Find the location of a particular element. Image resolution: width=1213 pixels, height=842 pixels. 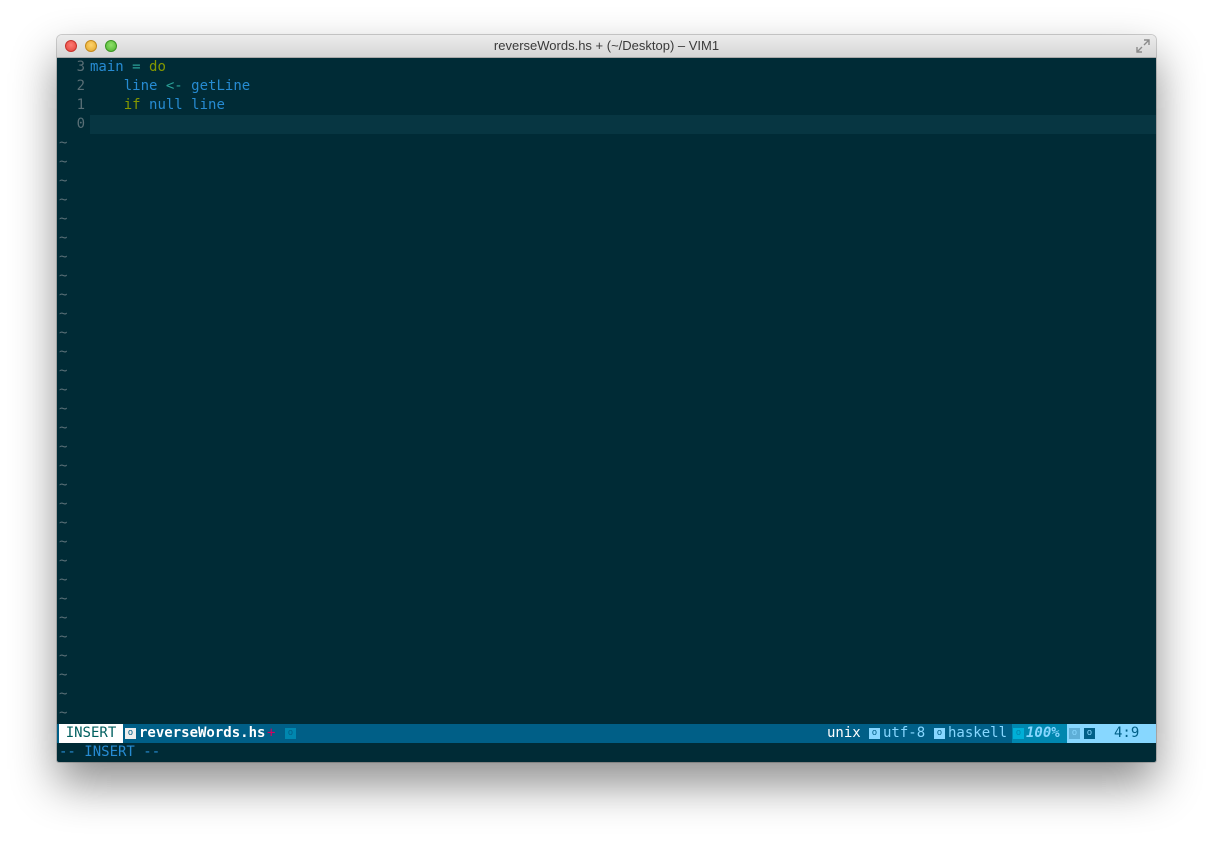

position-segment is located at coordinates (1111, 733).